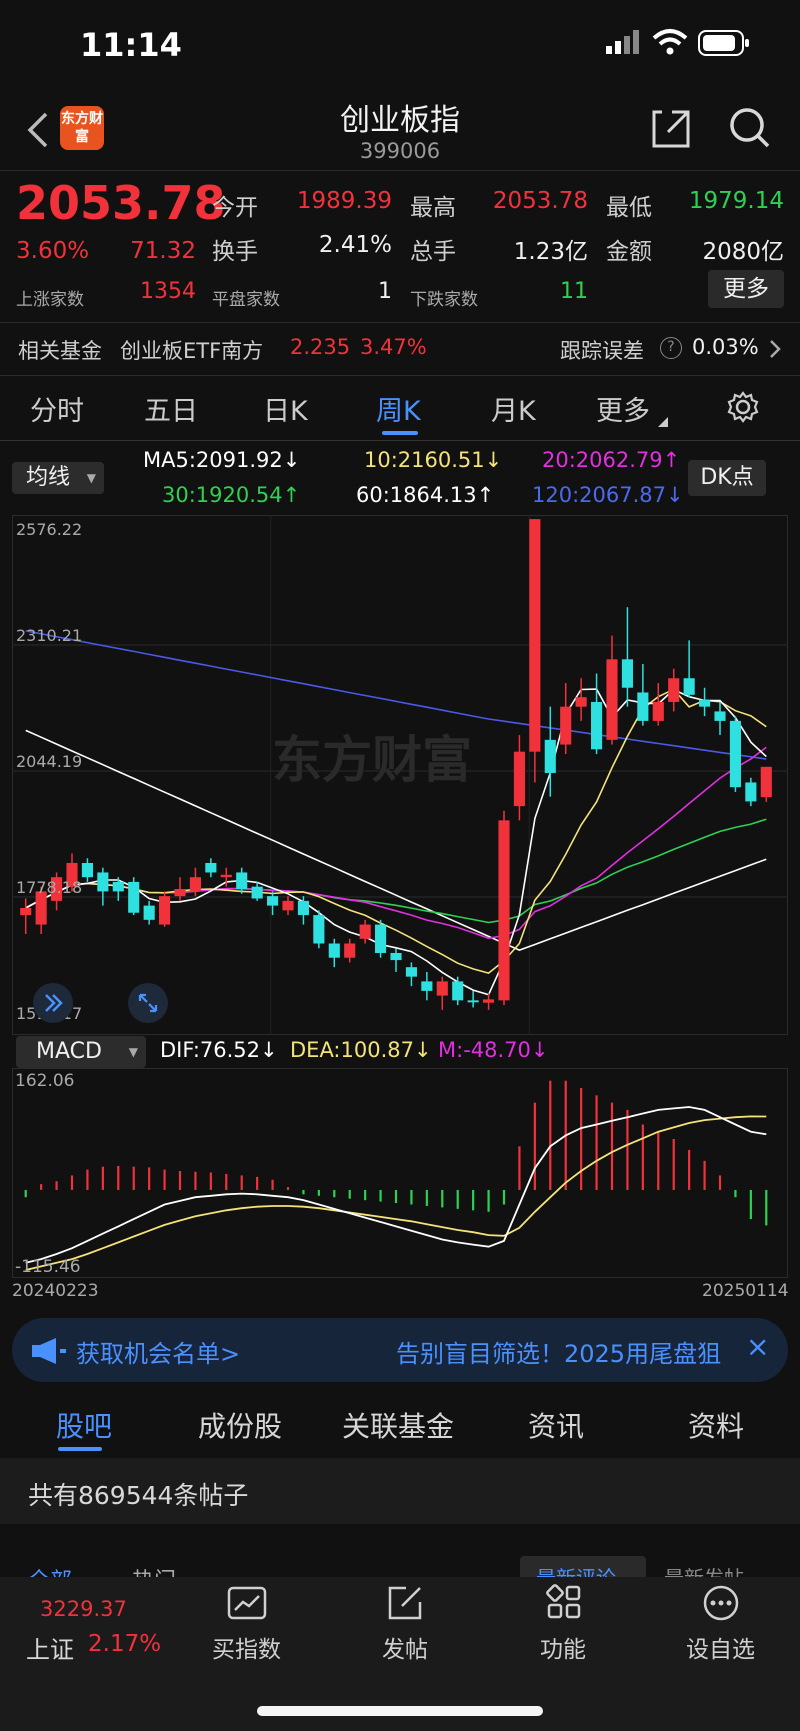 The height and width of the screenshot is (1731, 800). Describe the element at coordinates (513, 408) in the screenshot. I see `tab-monthly-k: 月K` at that location.